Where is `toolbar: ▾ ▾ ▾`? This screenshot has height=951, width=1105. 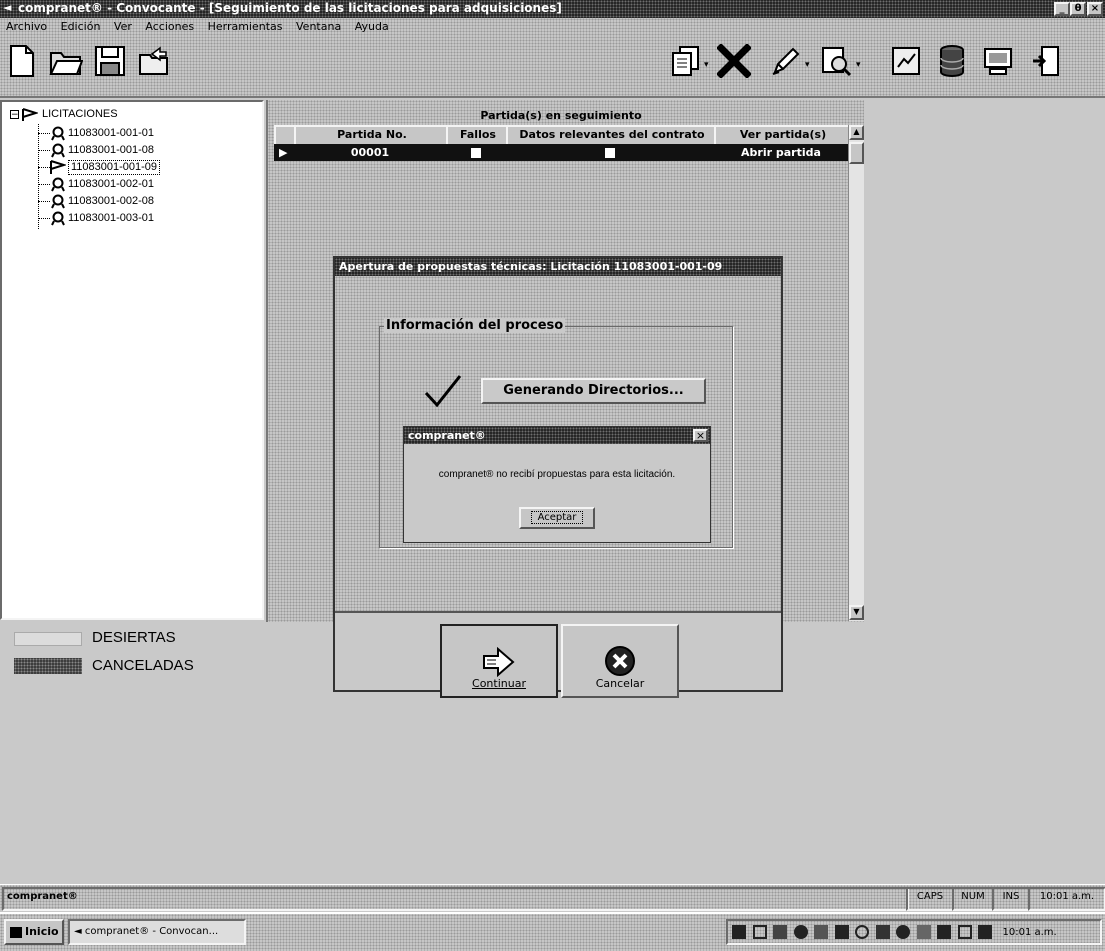 toolbar: ▾ ▾ ▾ is located at coordinates (552, 67).